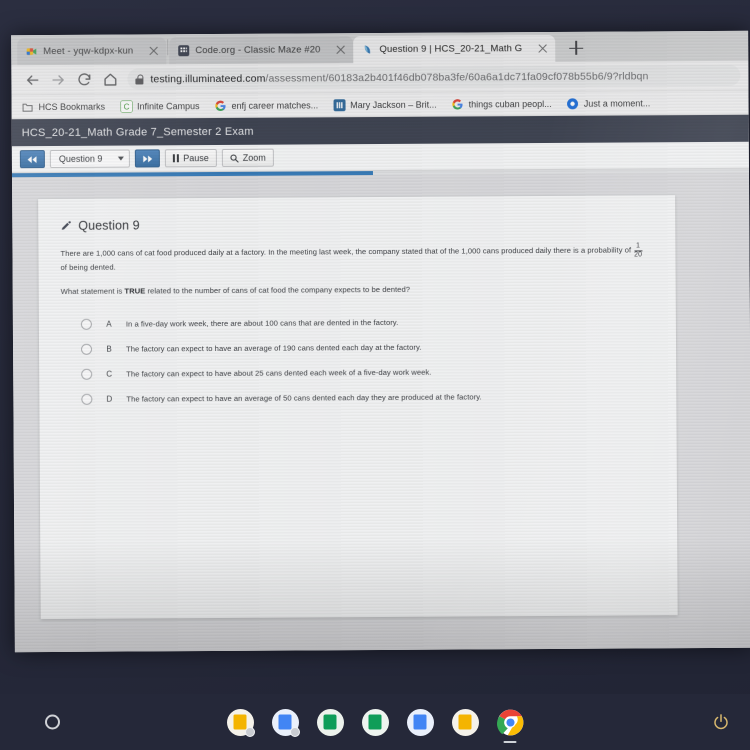  I want to click on fast-forward-icon, so click(148, 158).